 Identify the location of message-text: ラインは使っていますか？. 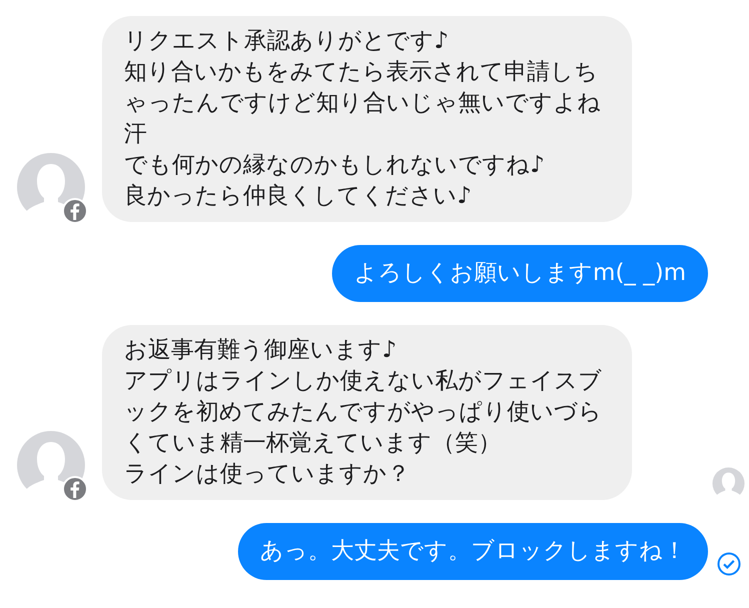
(267, 474).